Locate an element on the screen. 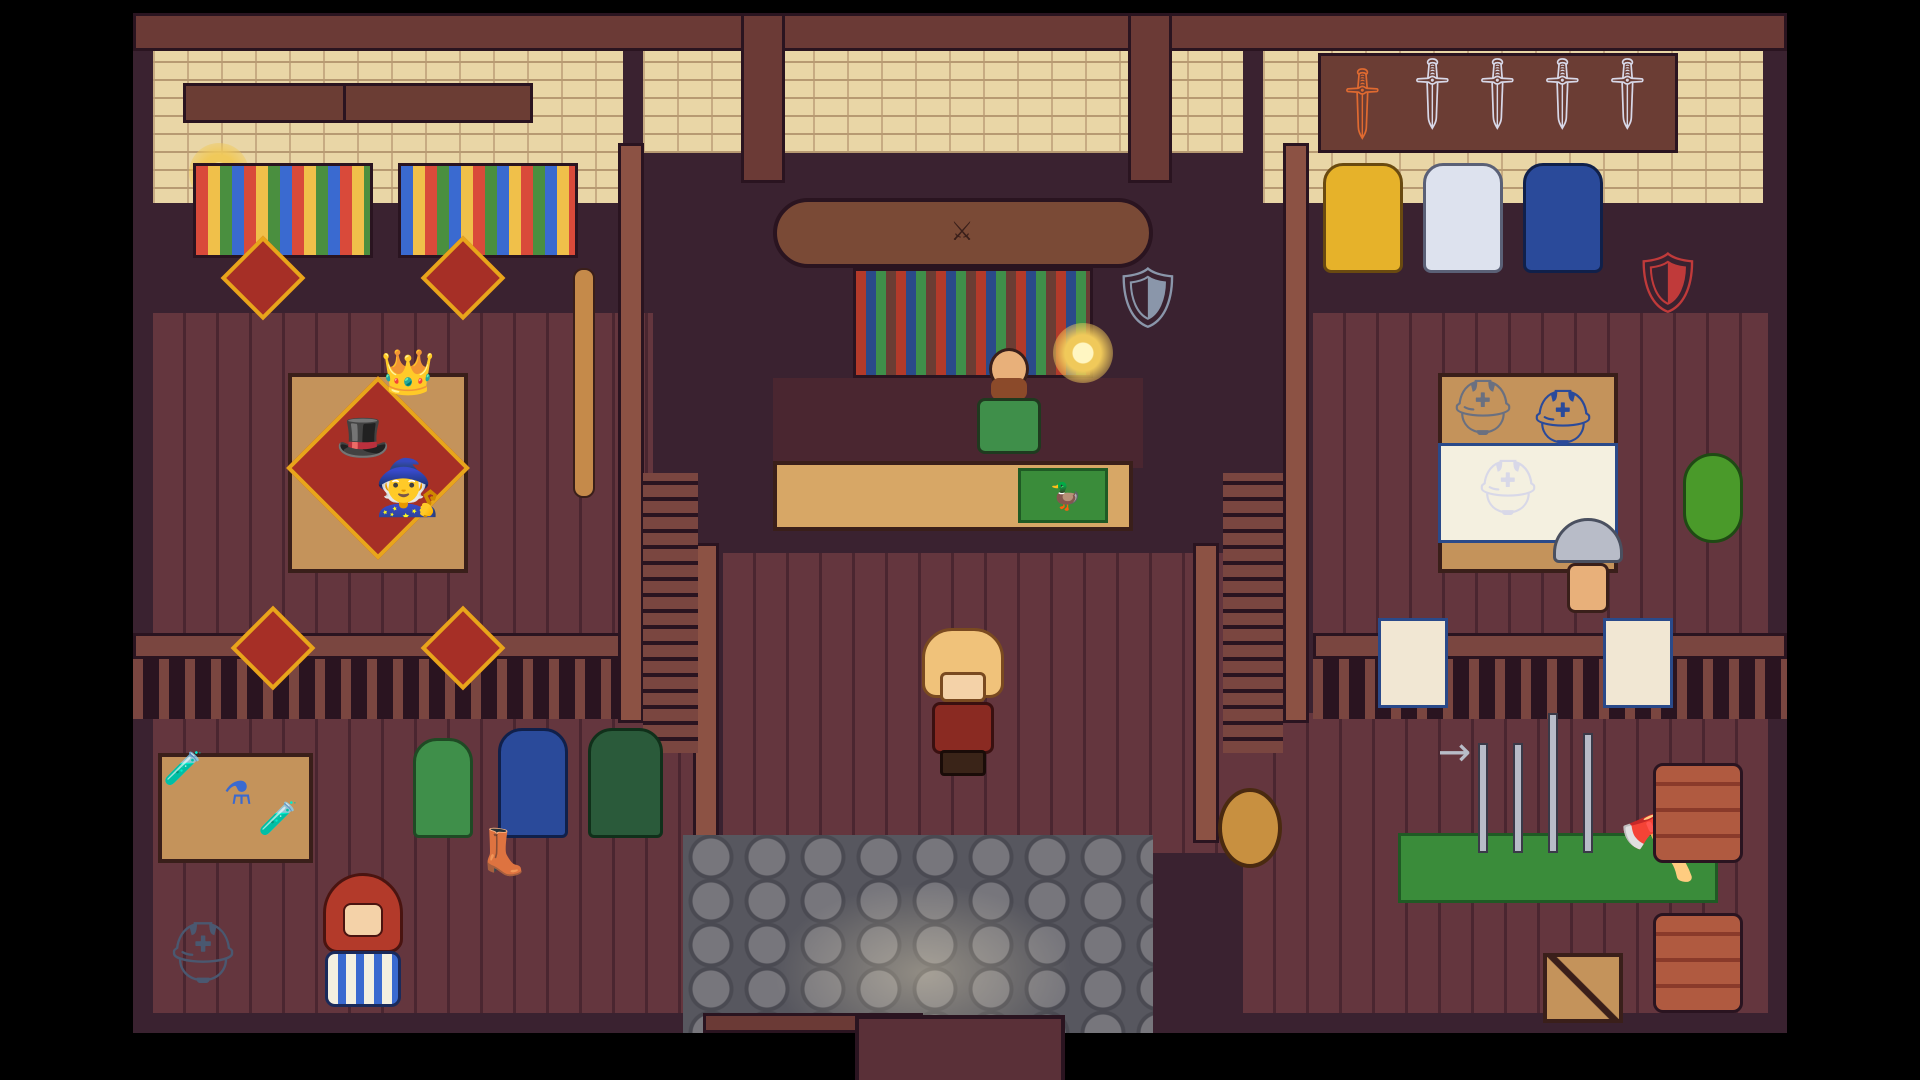 The width and height of the screenshot is (1920, 1080). wooden-mannequin is located at coordinates (584, 383).